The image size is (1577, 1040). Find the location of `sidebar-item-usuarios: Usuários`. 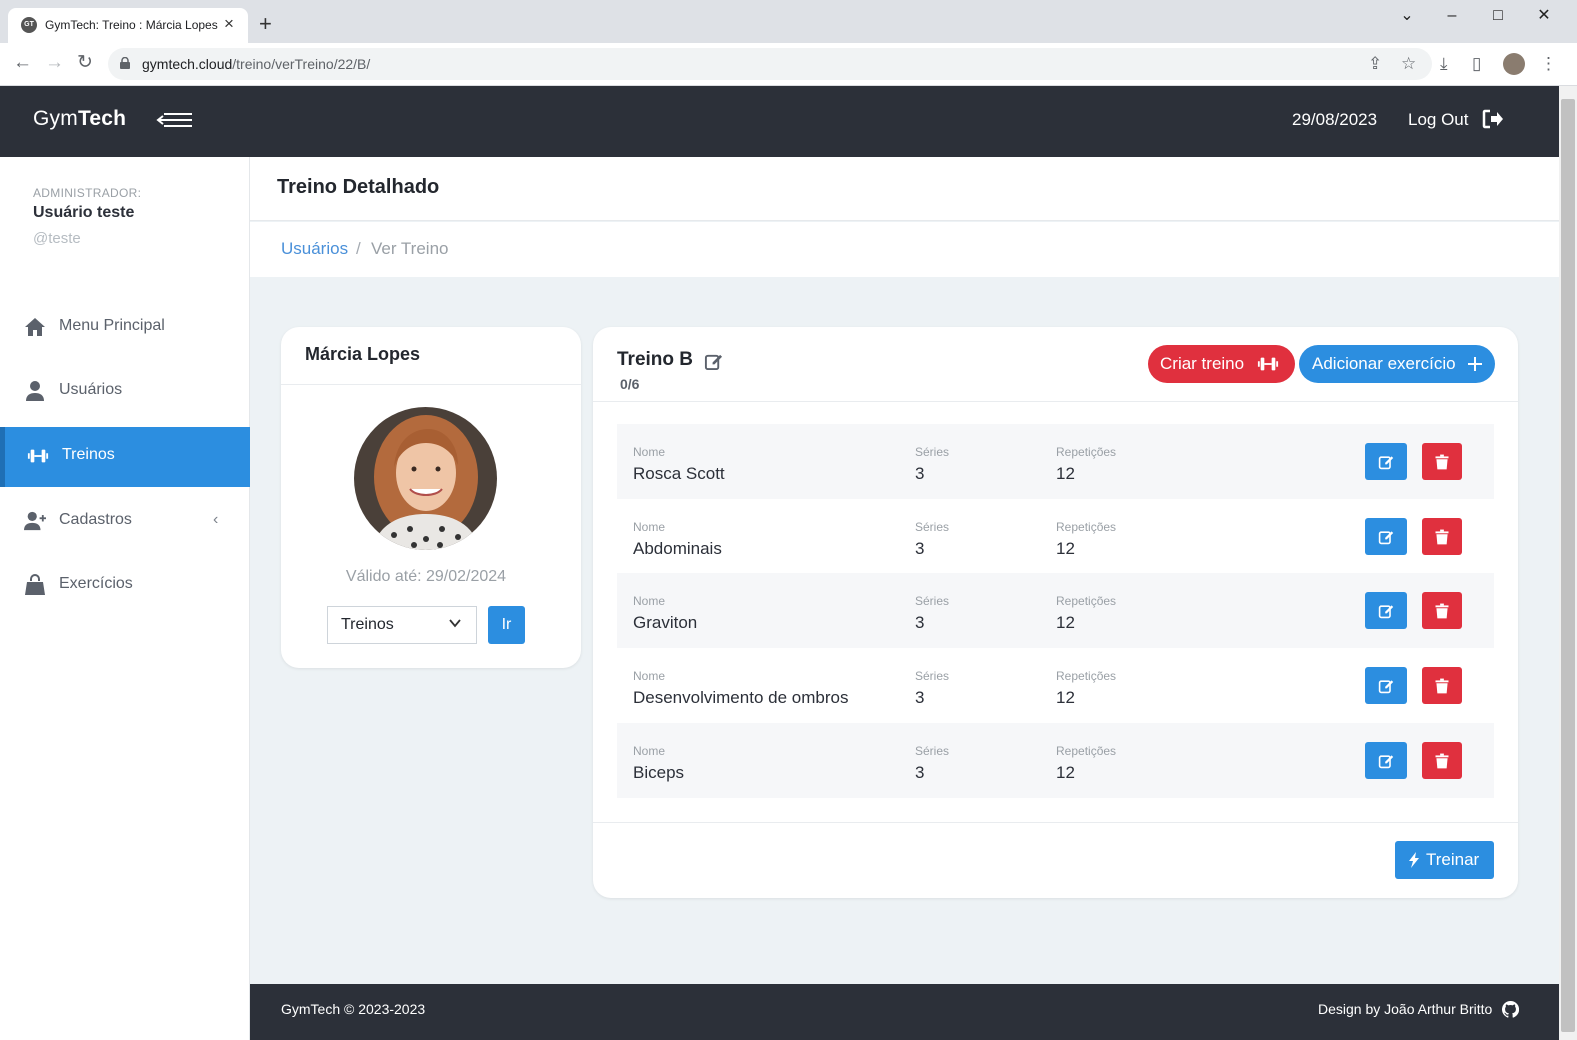

sidebar-item-usuarios: Usuários is located at coordinates (125, 392).